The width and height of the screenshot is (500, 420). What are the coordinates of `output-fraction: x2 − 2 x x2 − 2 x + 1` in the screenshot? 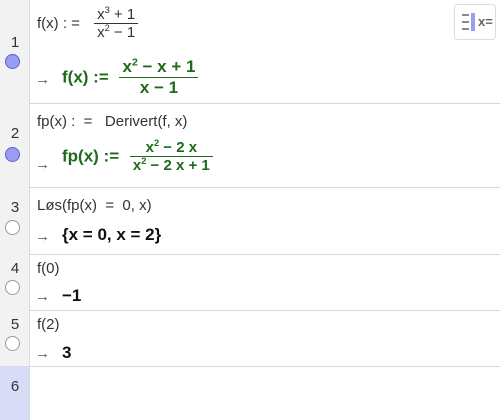 It's located at (171, 156).